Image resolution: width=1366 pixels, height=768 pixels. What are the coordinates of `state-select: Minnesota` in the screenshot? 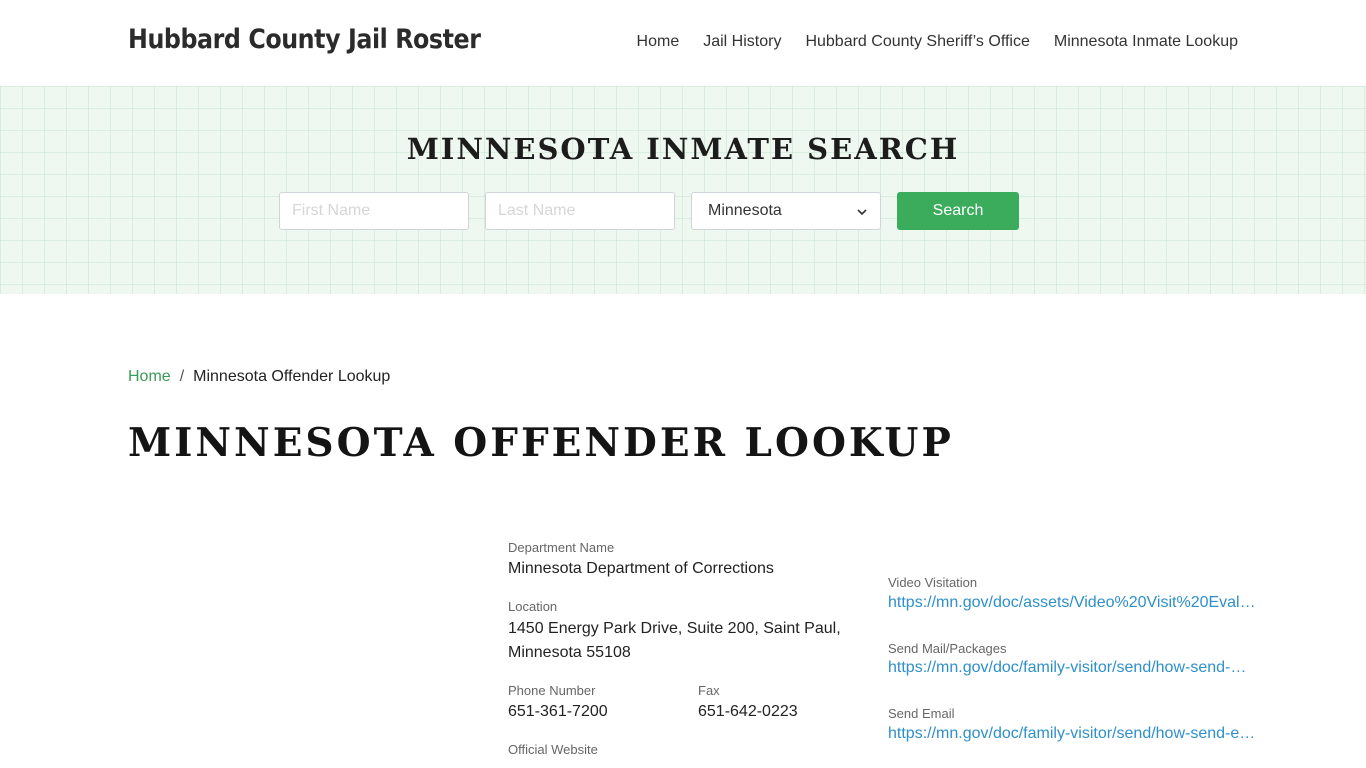 It's located at (786, 211).